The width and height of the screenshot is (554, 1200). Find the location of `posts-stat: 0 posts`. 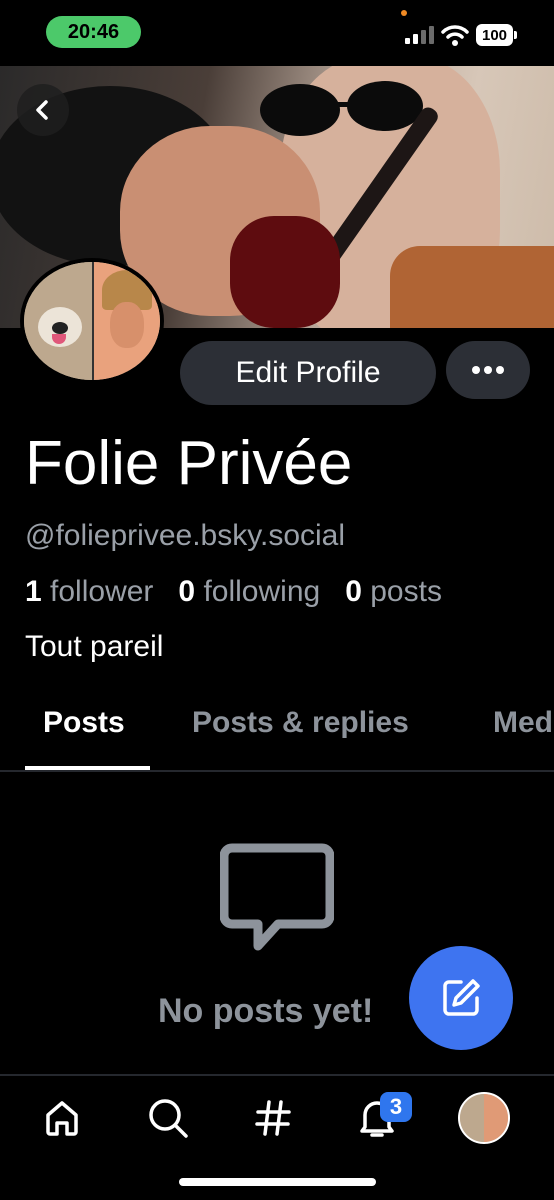

posts-stat: 0 posts is located at coordinates (393, 591).